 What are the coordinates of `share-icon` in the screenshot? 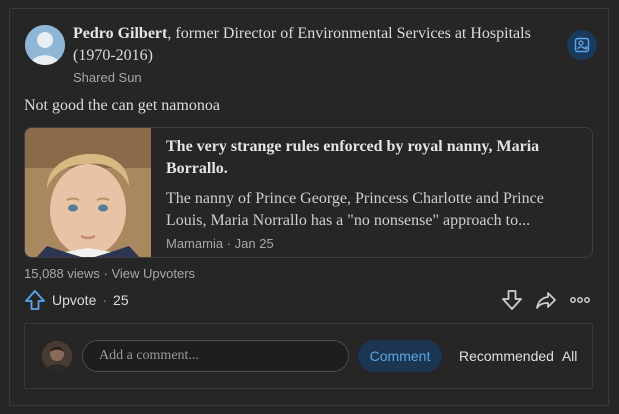 It's located at (546, 300).